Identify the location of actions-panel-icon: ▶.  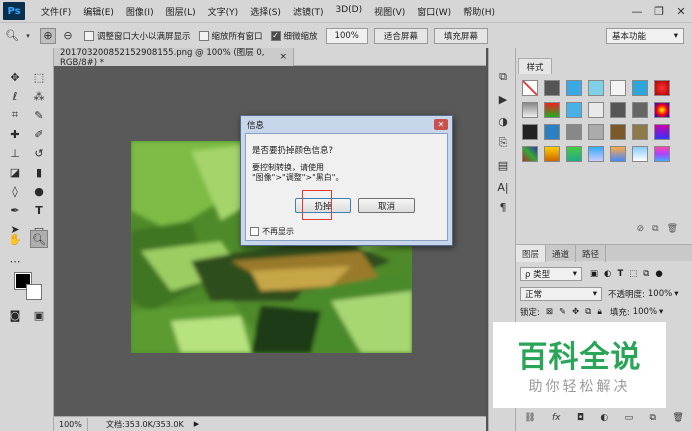
(503, 99).